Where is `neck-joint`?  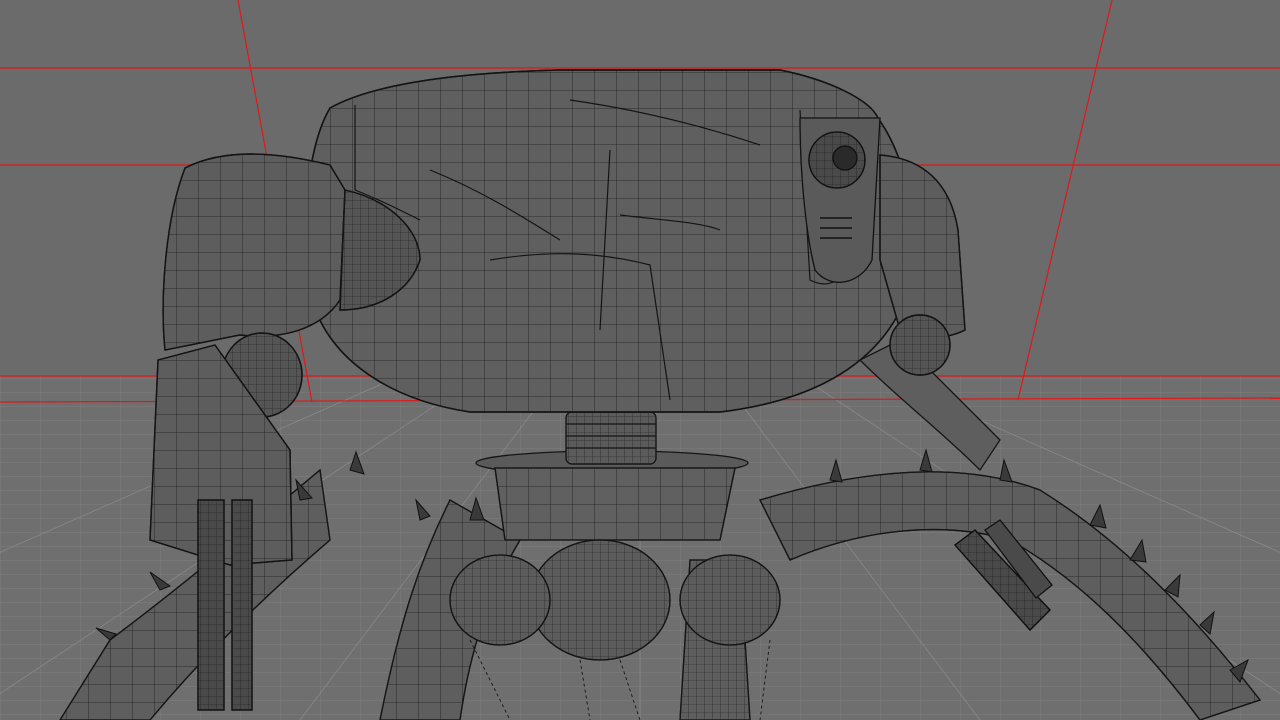
neck-joint is located at coordinates (611, 438).